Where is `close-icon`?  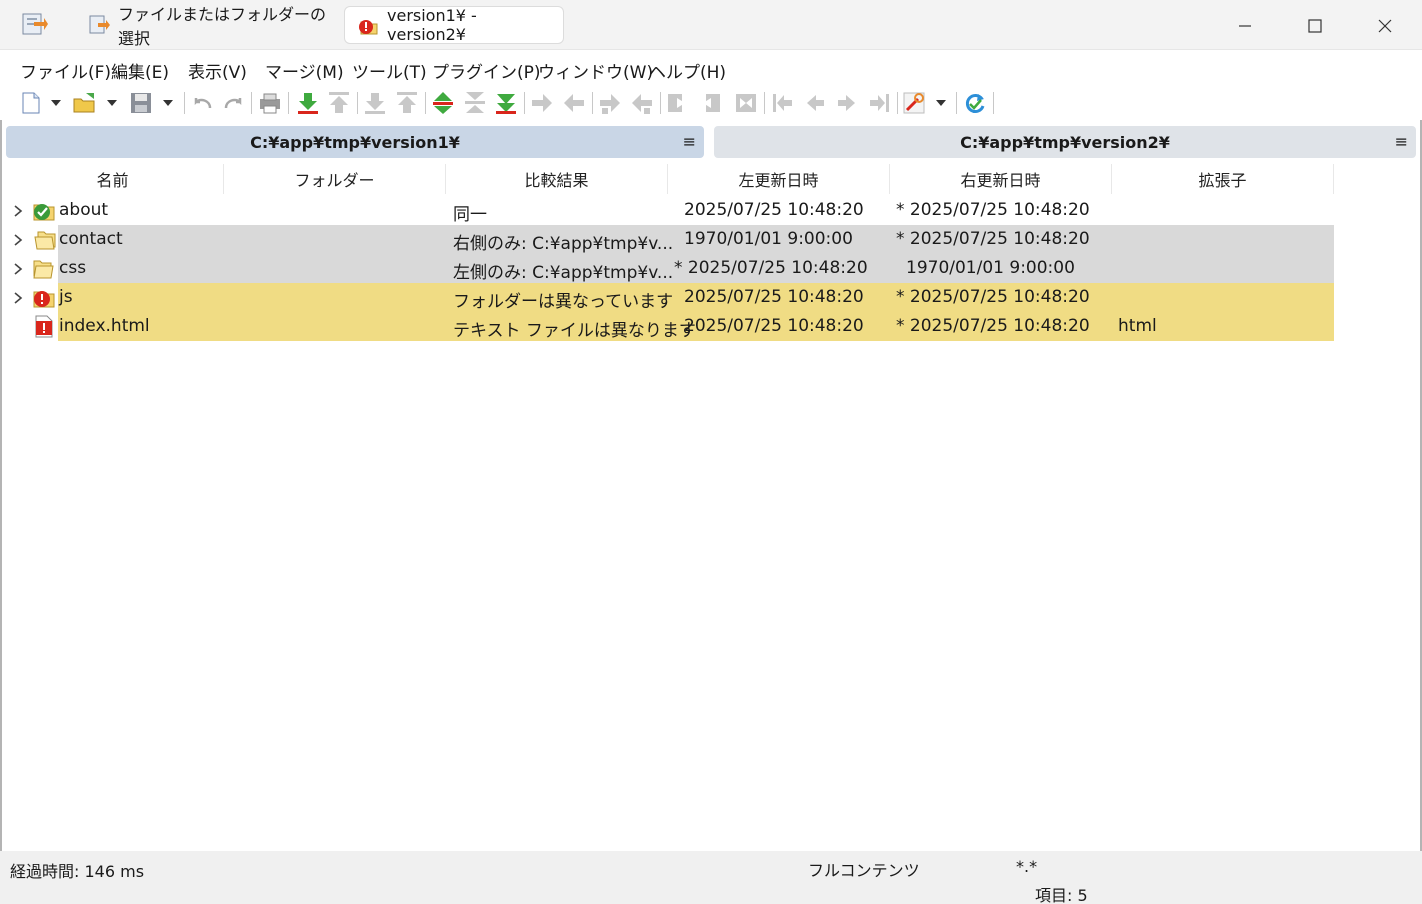 close-icon is located at coordinates (1385, 26).